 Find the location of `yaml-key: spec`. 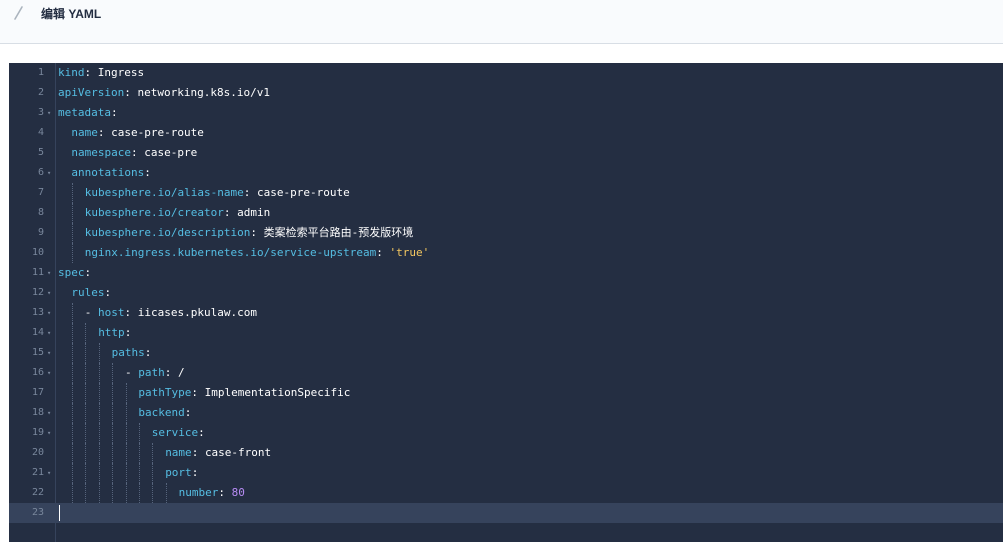

yaml-key: spec is located at coordinates (71, 272).